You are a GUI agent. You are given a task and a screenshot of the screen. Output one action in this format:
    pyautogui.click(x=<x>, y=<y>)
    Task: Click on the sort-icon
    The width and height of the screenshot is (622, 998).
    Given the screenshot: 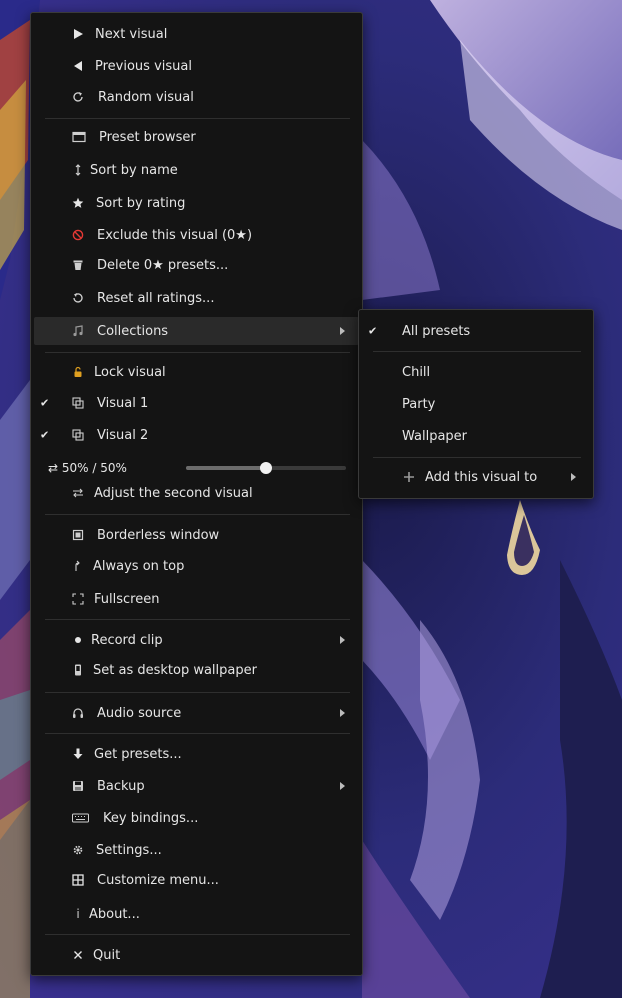 What is the action you would take?
    pyautogui.click(x=78, y=170)
    